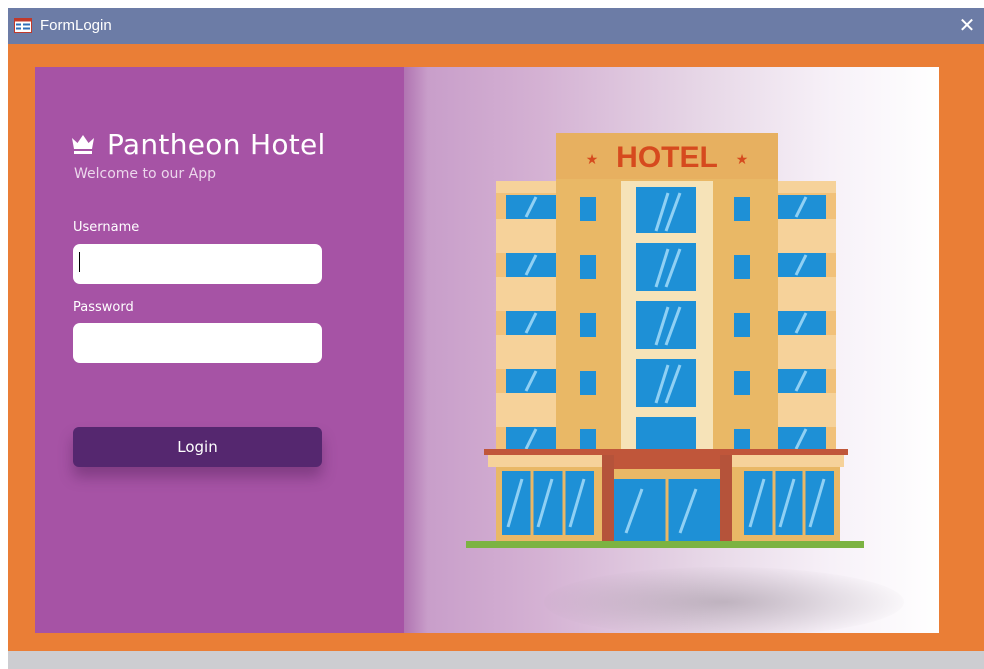 This screenshot has height=669, width=984. I want to click on status-bar, so click(496, 660).